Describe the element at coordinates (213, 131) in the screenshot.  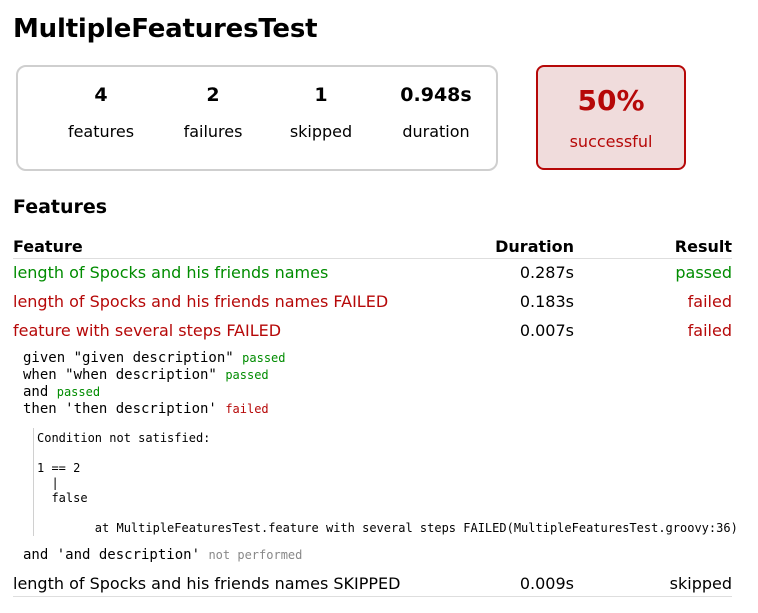
I see `failures-label: failures` at that location.